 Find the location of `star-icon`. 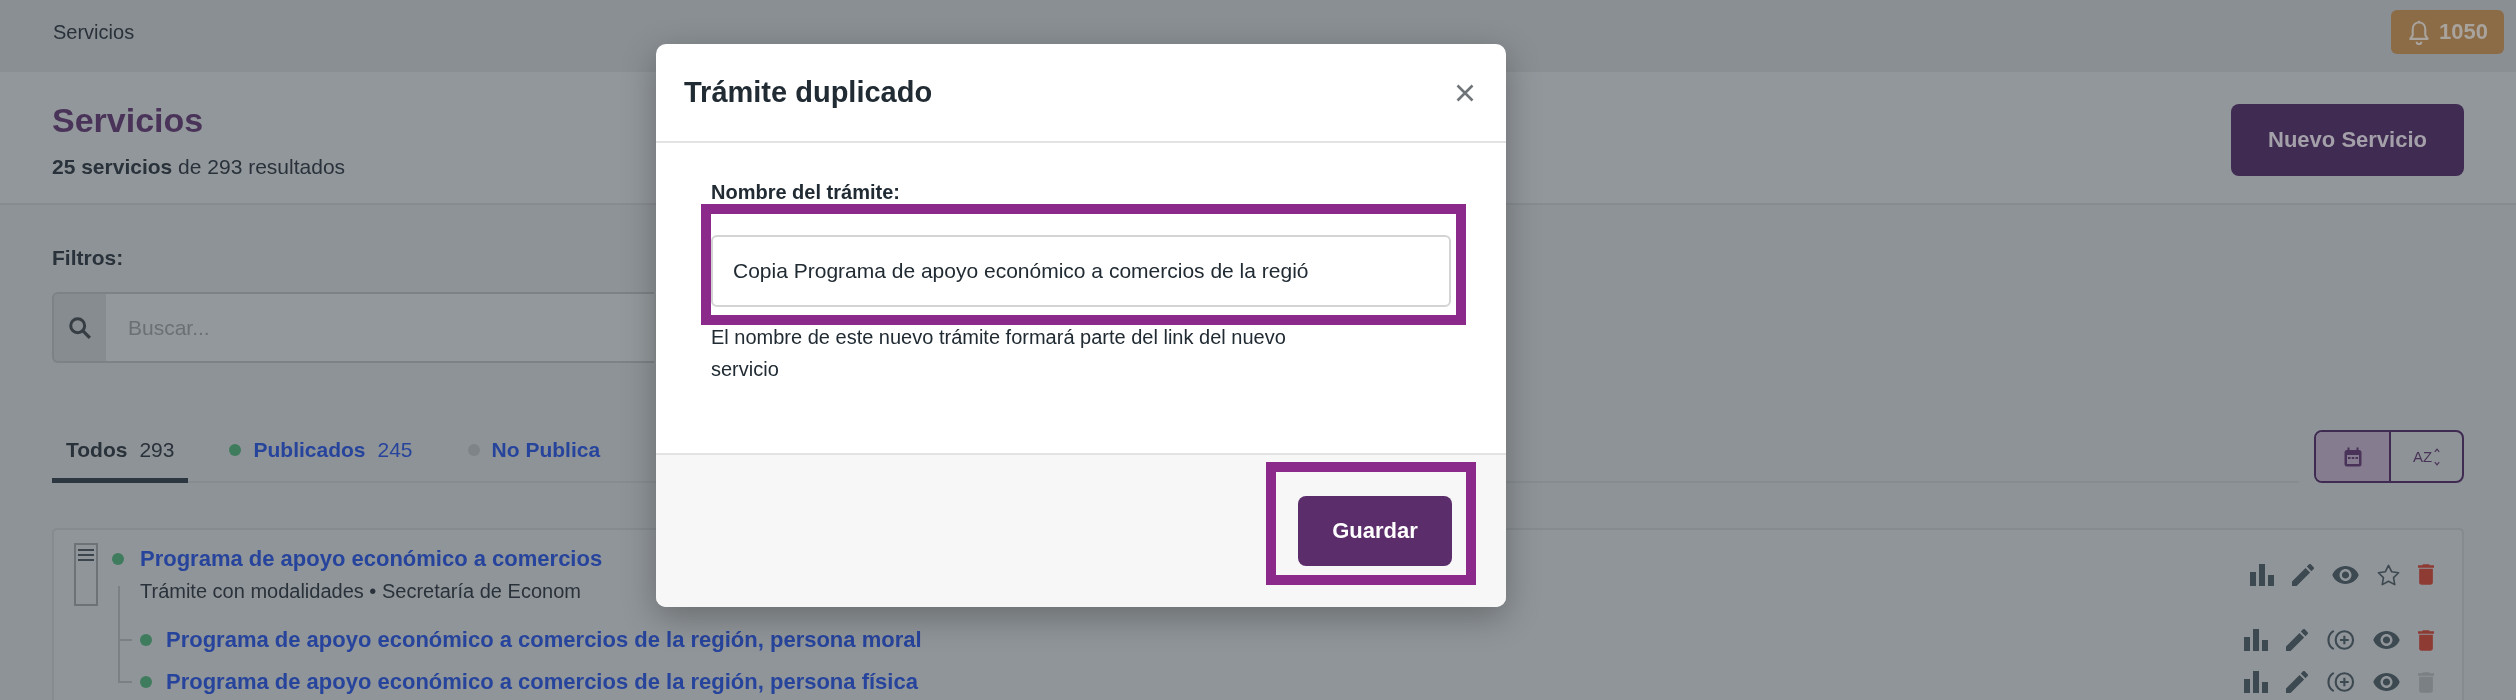

star-icon is located at coordinates (2388, 574).